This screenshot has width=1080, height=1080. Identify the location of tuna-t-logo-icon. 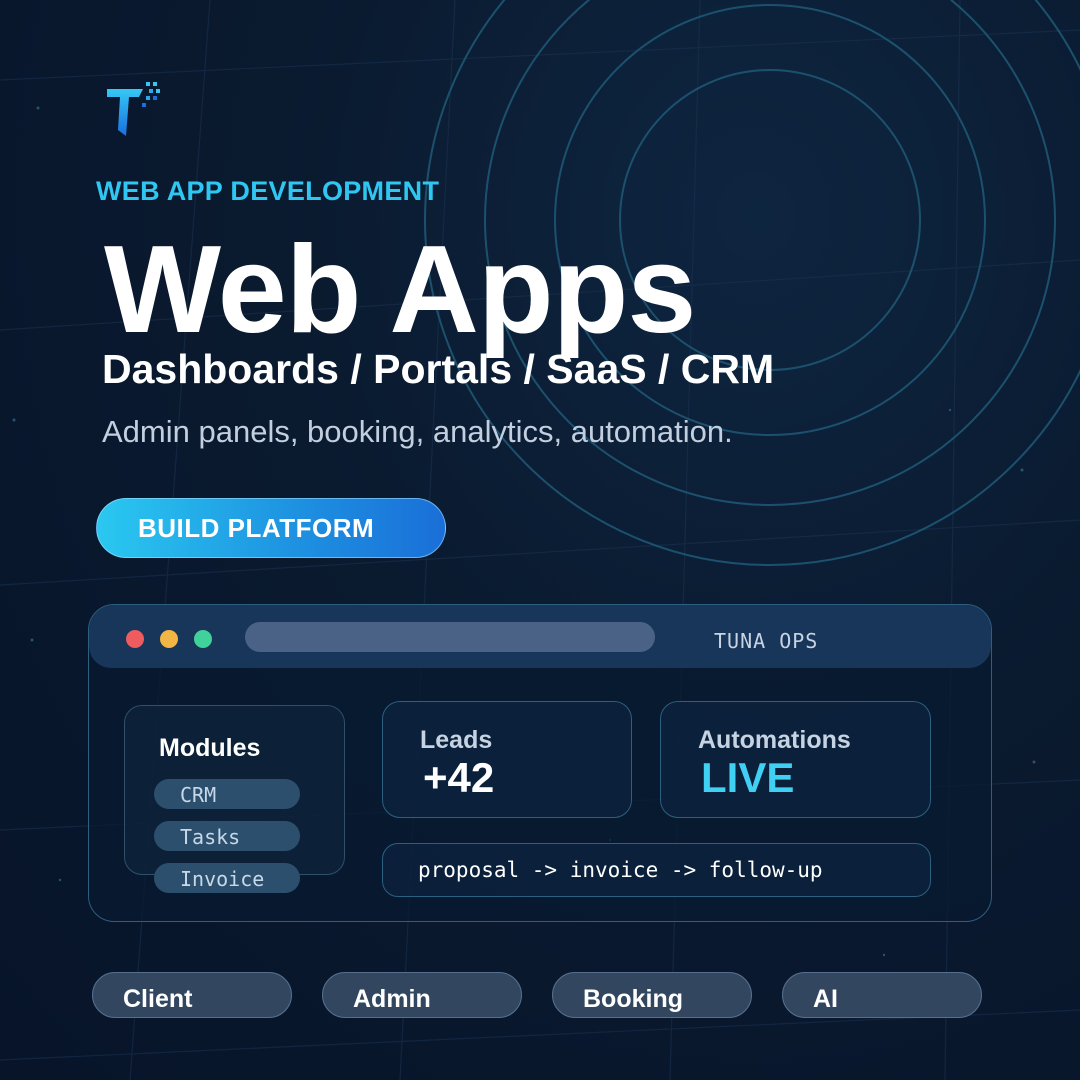
(133, 109).